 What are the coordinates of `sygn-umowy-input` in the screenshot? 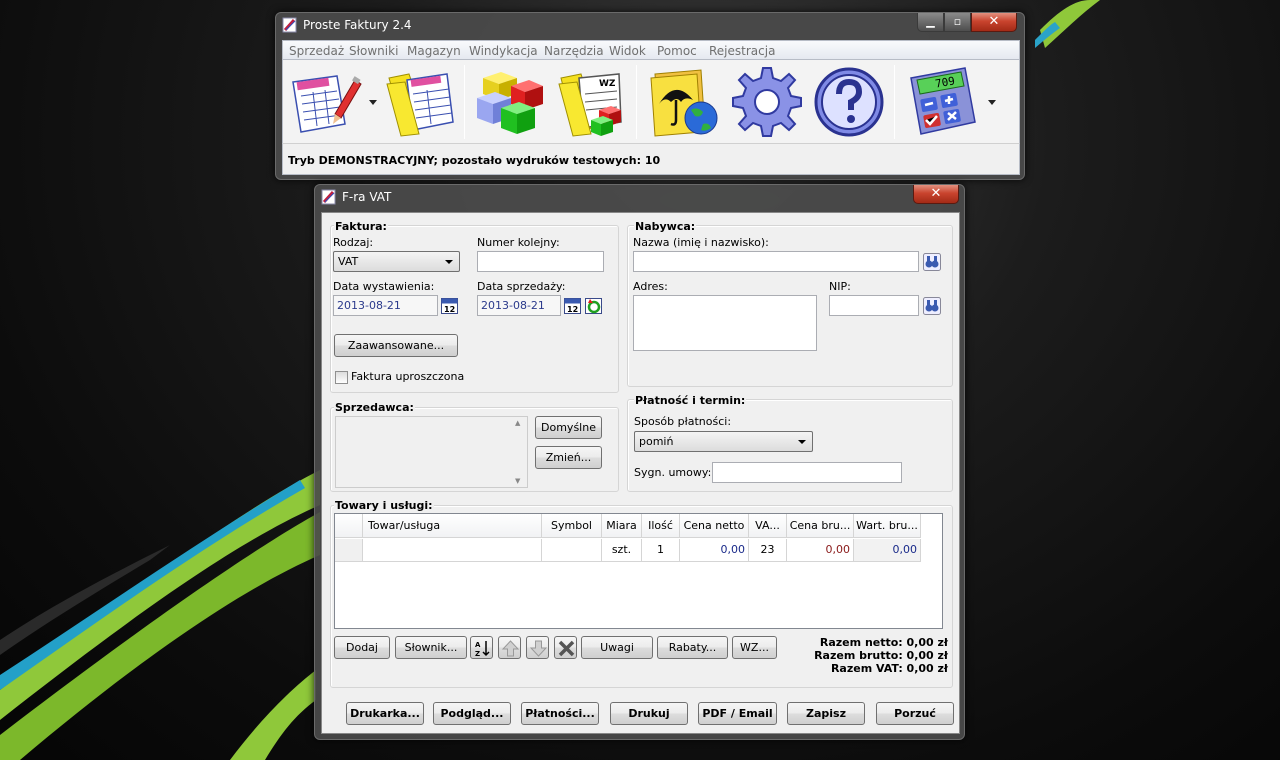 It's located at (807, 472).